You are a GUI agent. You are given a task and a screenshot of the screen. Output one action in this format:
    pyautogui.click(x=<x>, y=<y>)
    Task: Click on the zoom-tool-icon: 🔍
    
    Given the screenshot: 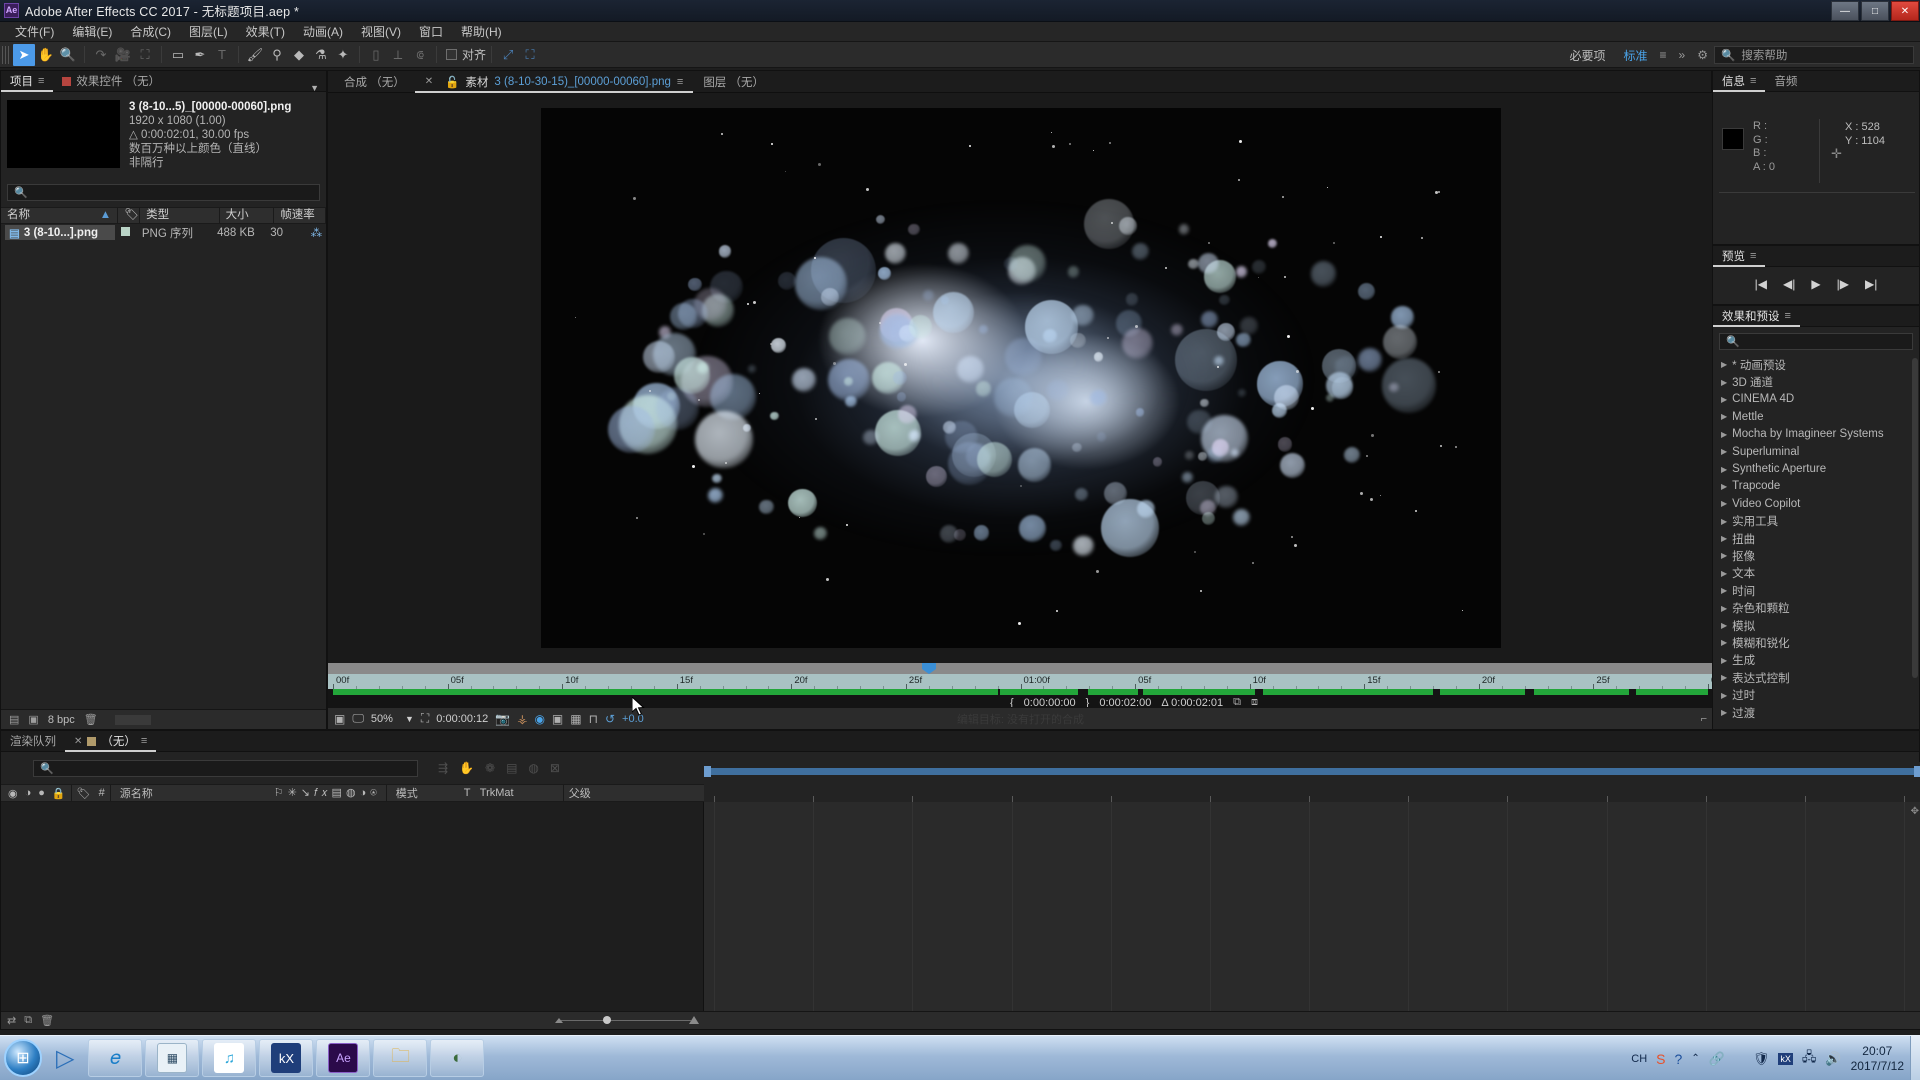 What is the action you would take?
    pyautogui.click(x=68, y=55)
    